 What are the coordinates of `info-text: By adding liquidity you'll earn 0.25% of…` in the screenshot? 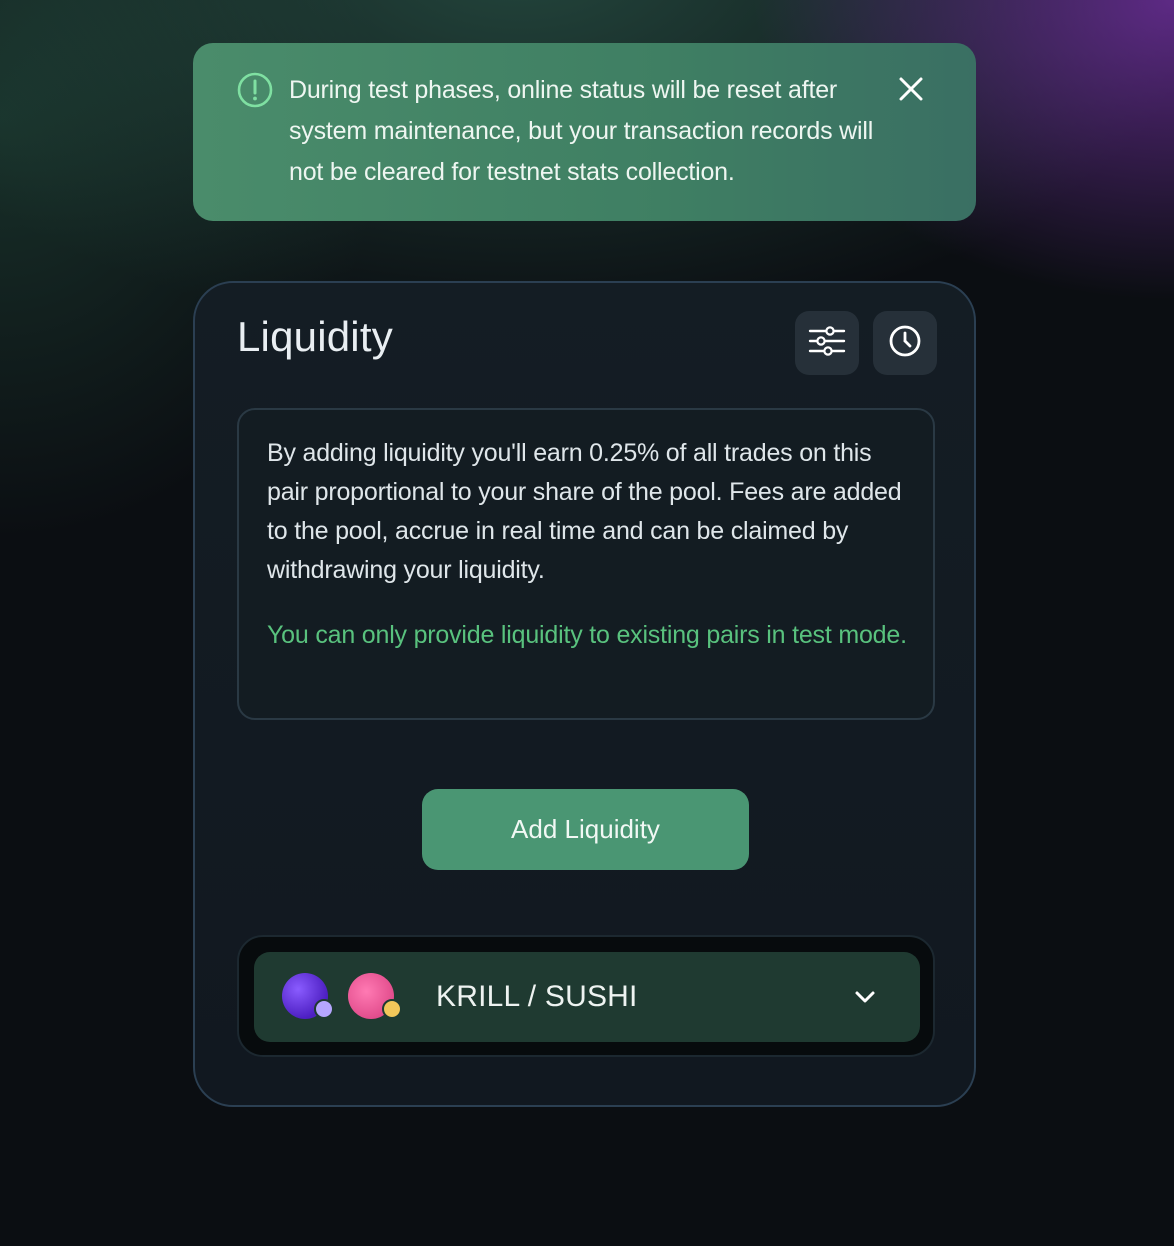 It's located at (584, 511).